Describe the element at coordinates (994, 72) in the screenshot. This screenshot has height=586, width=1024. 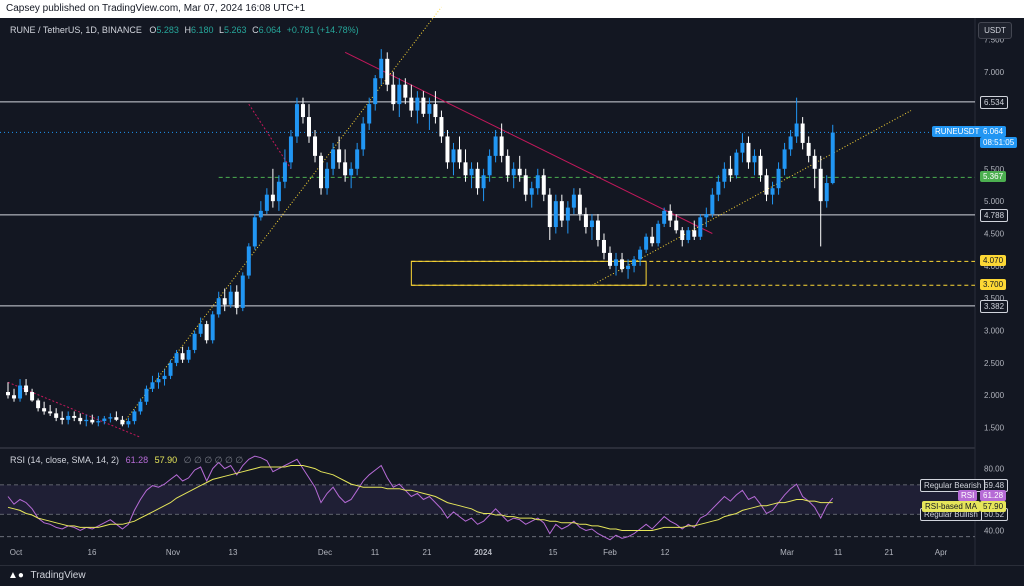
I see `price-tick-label: 7.000` at that location.